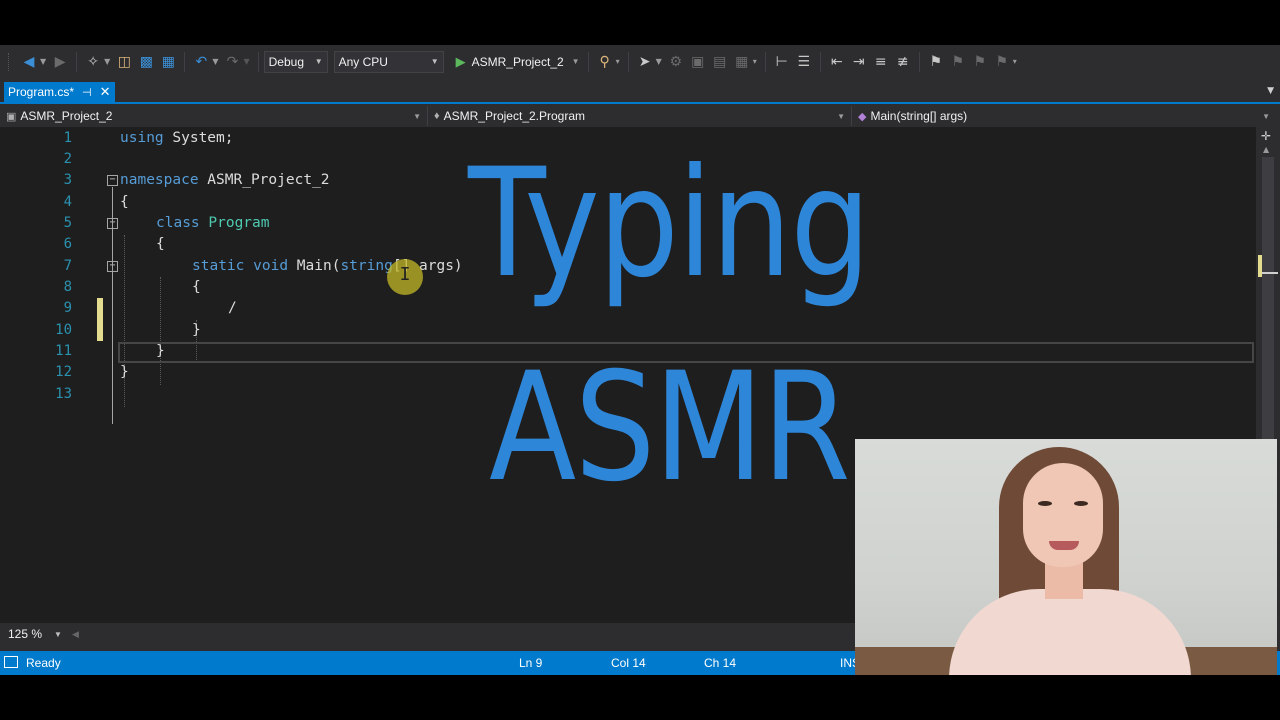 This screenshot has width=1280, height=720. Describe the element at coordinates (295, 61) in the screenshot. I see `configuration-select: Debug ▼` at that location.